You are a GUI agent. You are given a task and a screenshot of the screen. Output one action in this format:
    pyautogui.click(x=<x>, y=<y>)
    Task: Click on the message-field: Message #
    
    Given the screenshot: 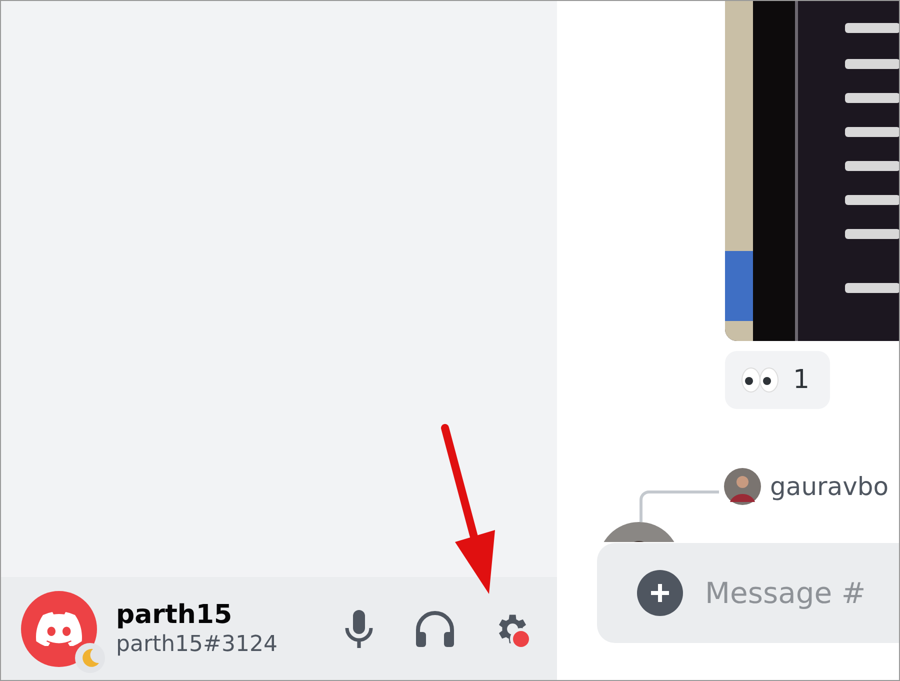 What is the action you would take?
    pyautogui.click(x=801, y=593)
    